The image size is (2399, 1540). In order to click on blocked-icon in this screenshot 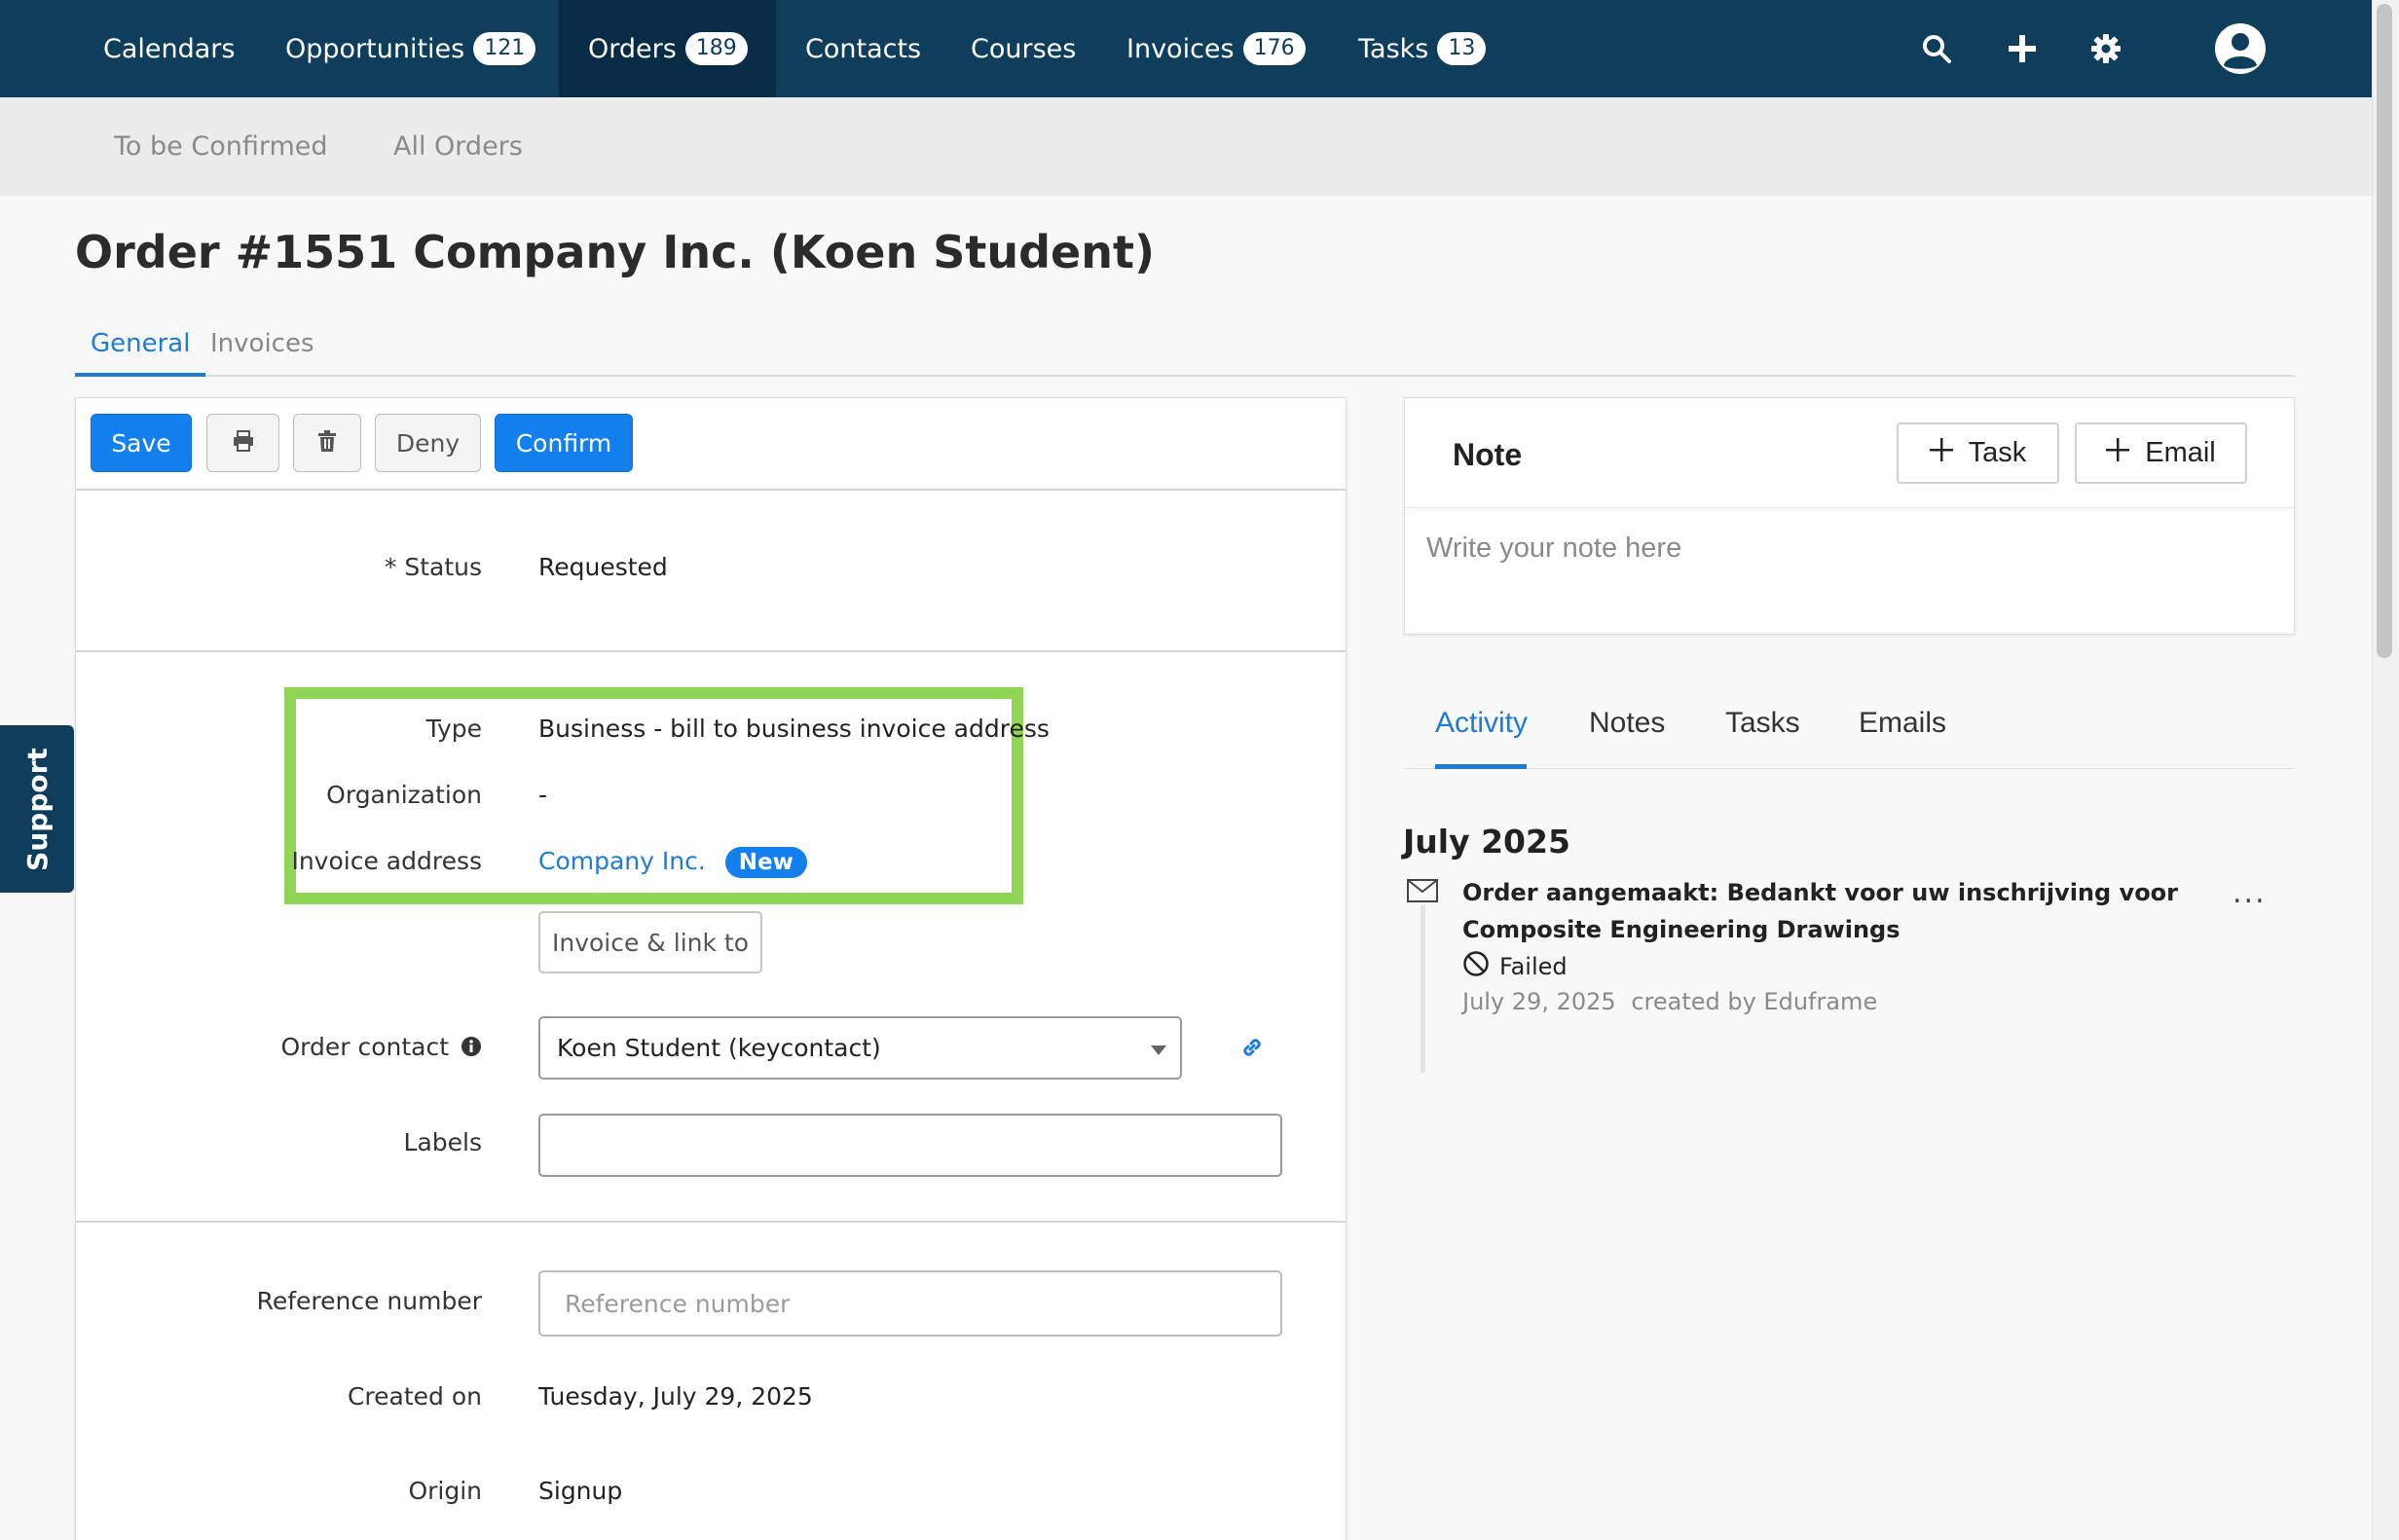, I will do `click(1476, 966)`.